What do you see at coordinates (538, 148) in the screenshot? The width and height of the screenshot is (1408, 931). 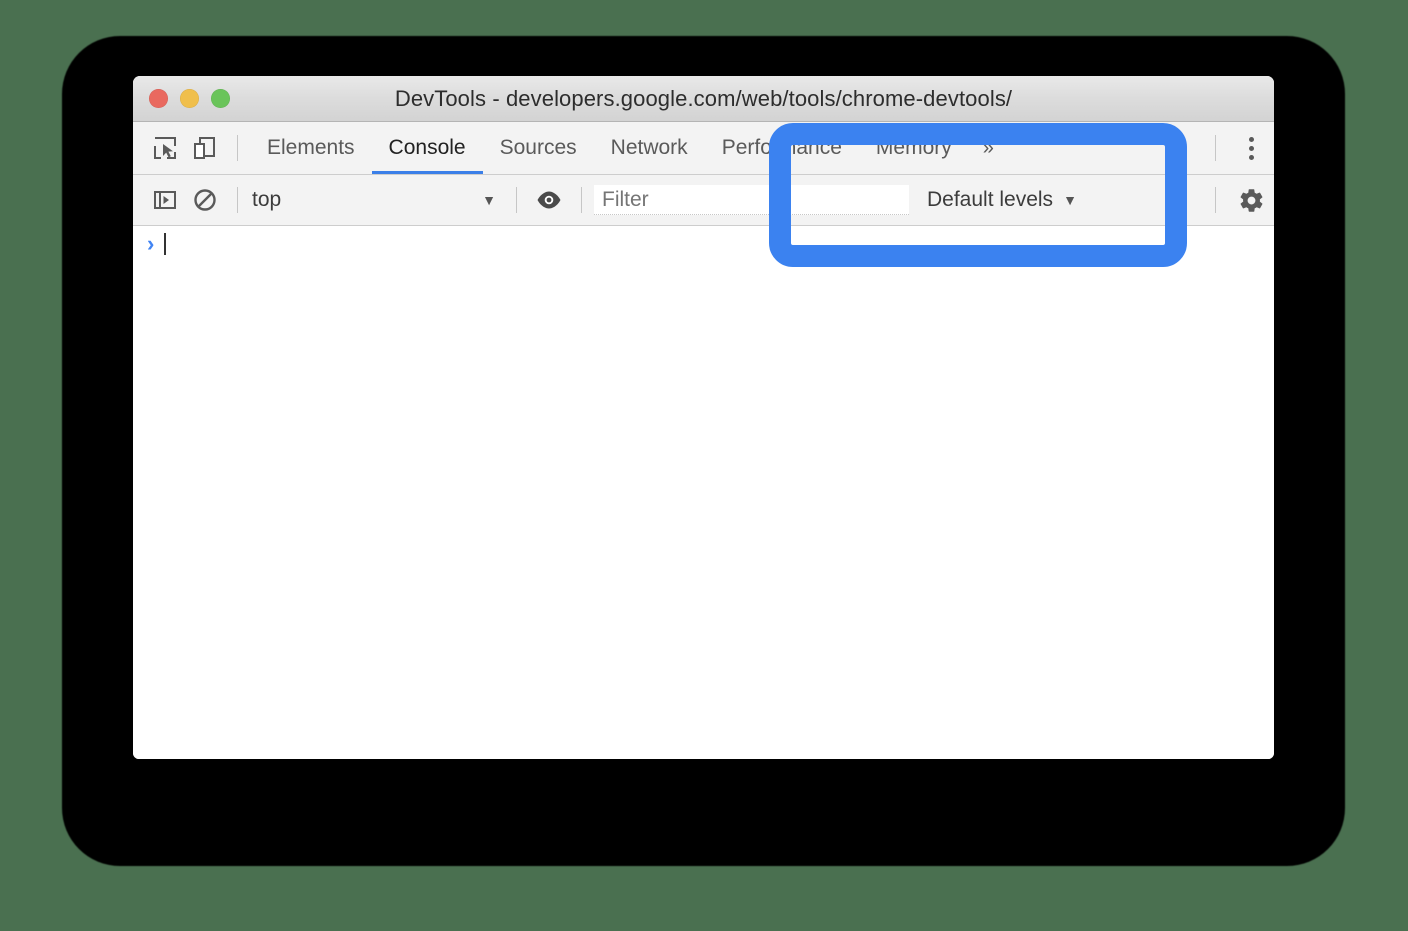 I see `tab-sources: Sources` at bounding box center [538, 148].